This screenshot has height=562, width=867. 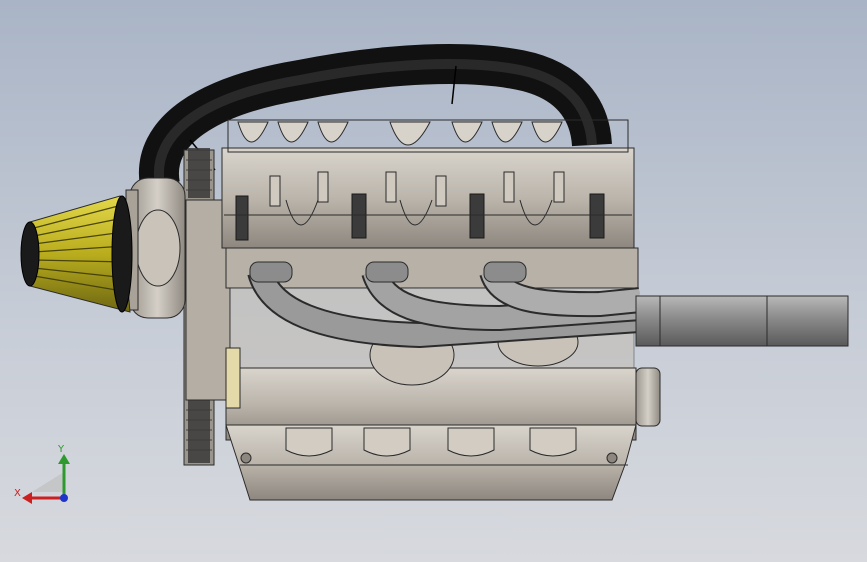 I want to click on air-filter, so click(x=76, y=254).